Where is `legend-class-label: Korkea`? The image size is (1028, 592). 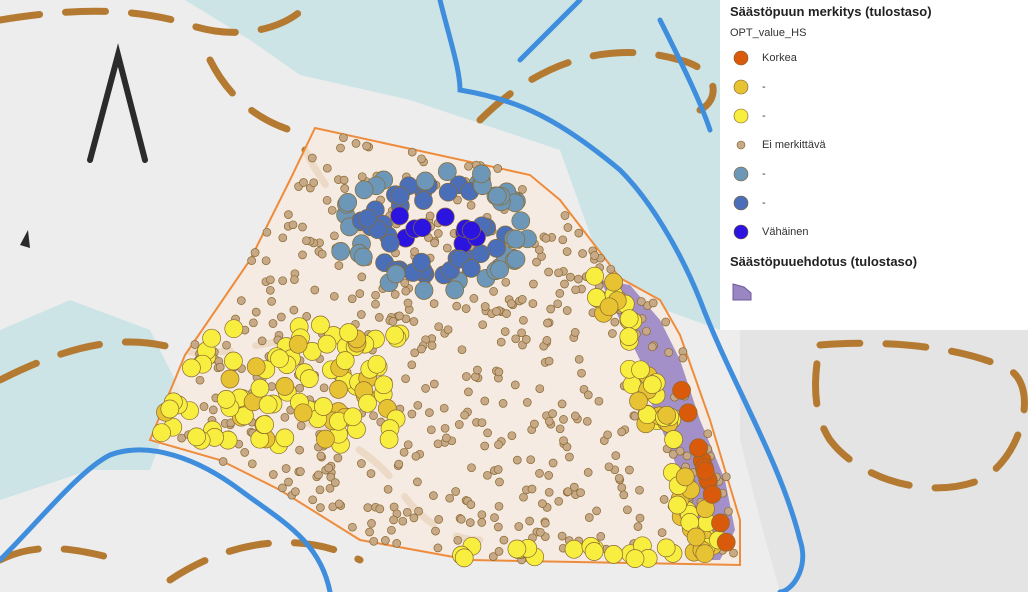
legend-class-label: Korkea is located at coordinates (779, 57).